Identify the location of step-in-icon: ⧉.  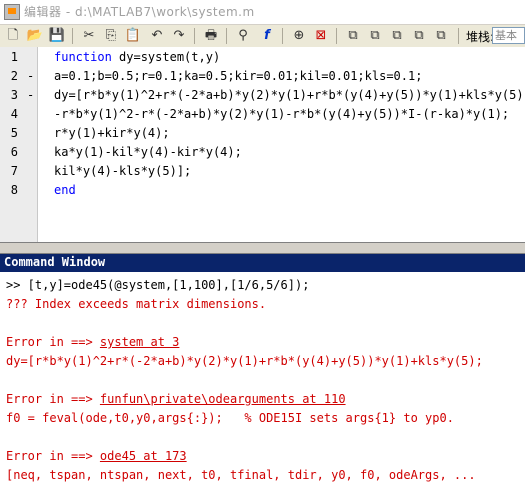
(375, 36).